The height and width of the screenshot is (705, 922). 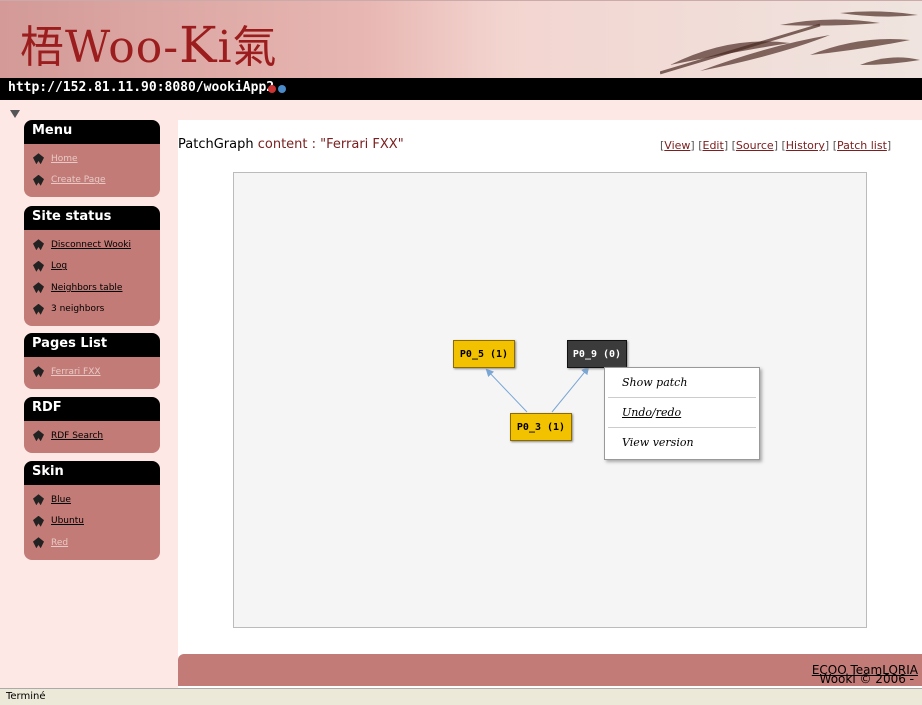 What do you see at coordinates (755, 145) in the screenshot?
I see `source-link: Source` at bounding box center [755, 145].